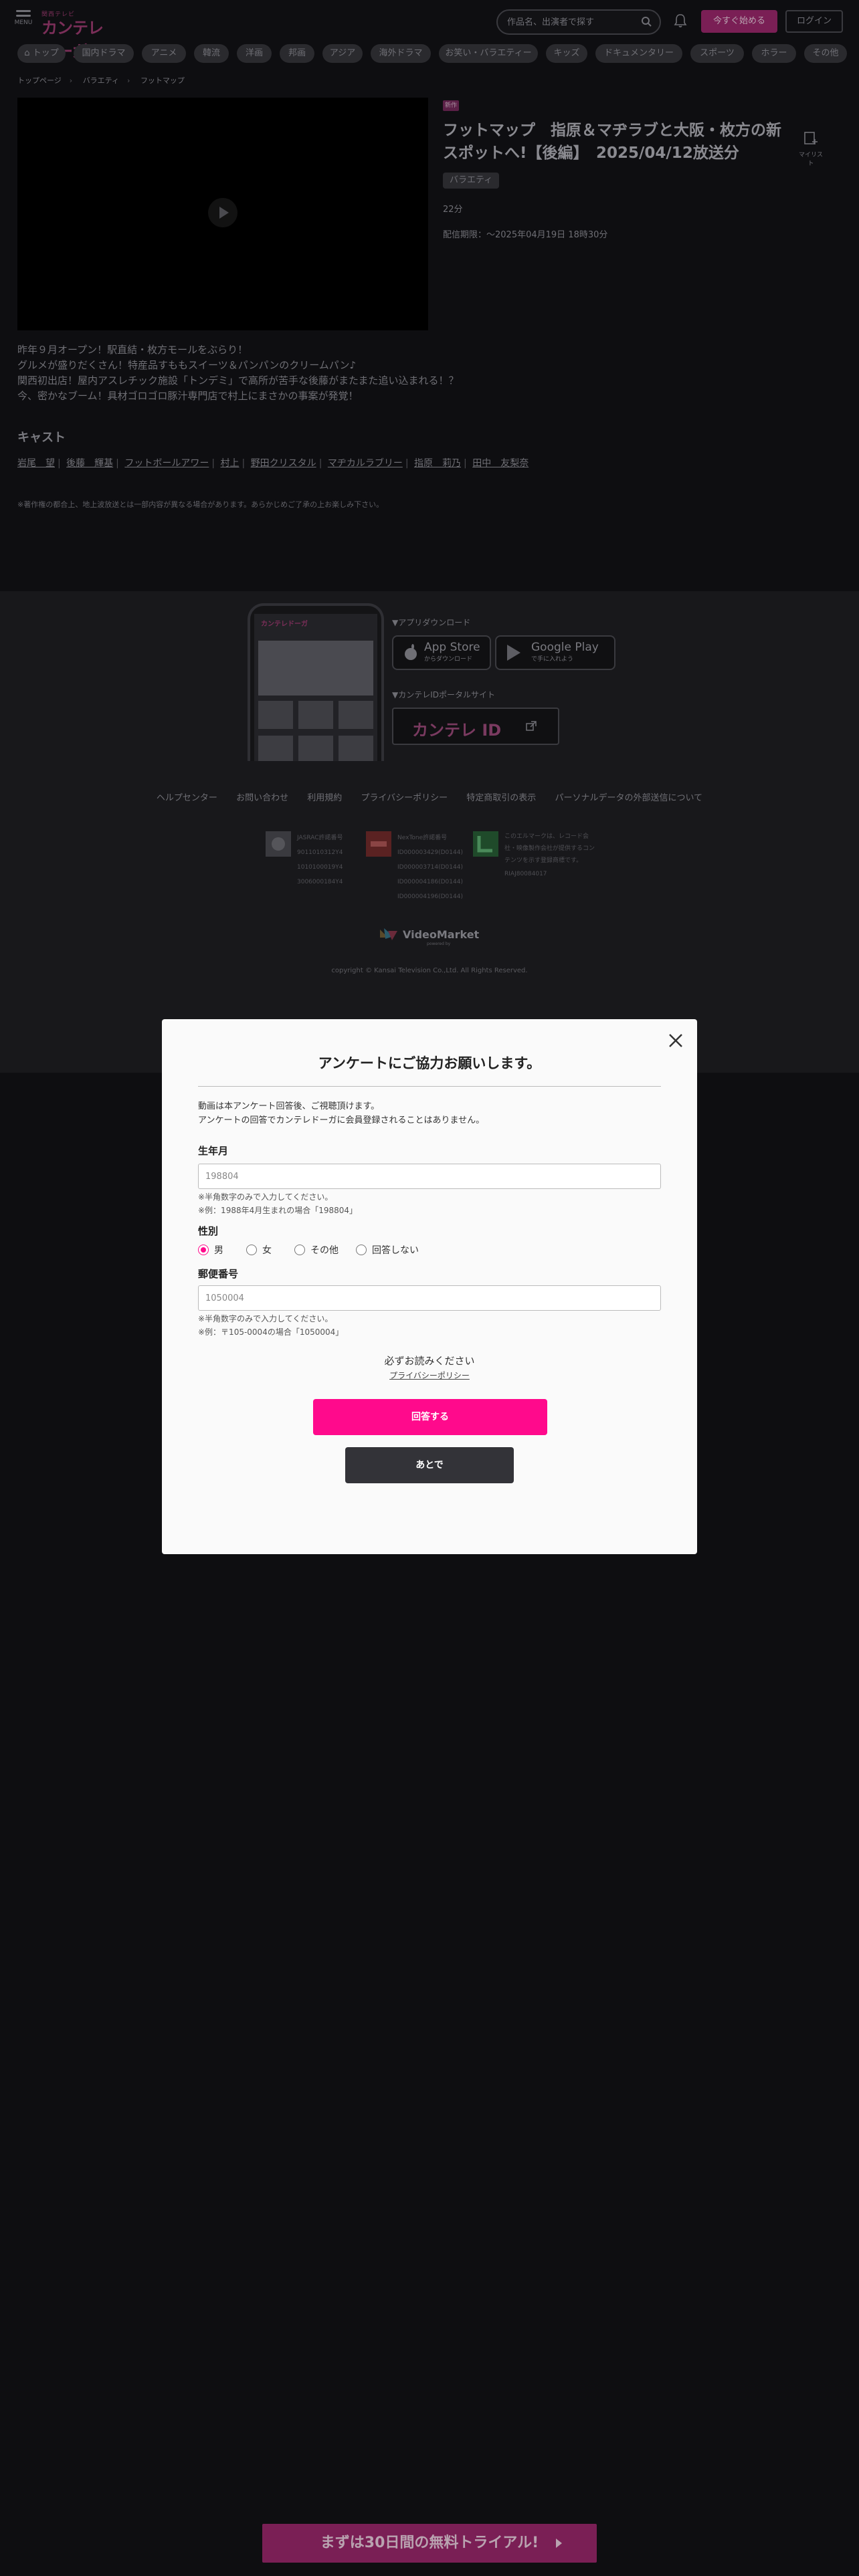 The width and height of the screenshot is (859, 2576). What do you see at coordinates (231, 463) in the screenshot?
I see `cast-link: 村上` at bounding box center [231, 463].